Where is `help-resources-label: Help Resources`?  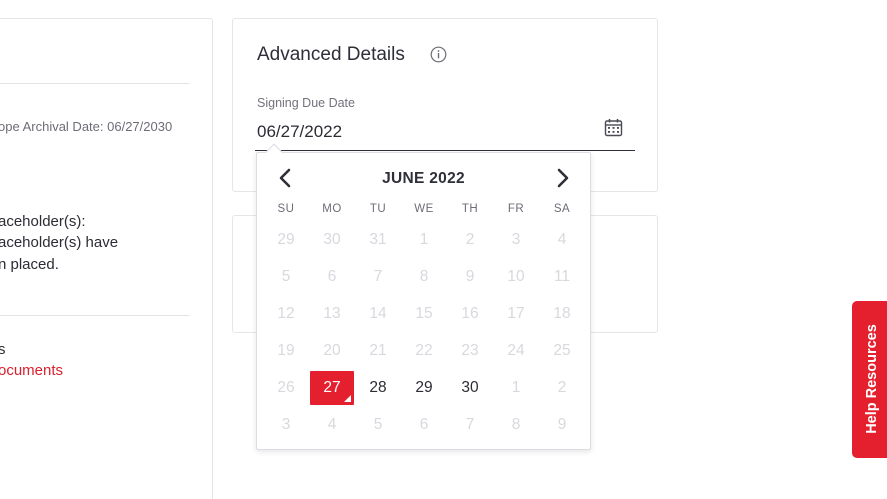
help-resources-label: Help Resources is located at coordinates (872, 379).